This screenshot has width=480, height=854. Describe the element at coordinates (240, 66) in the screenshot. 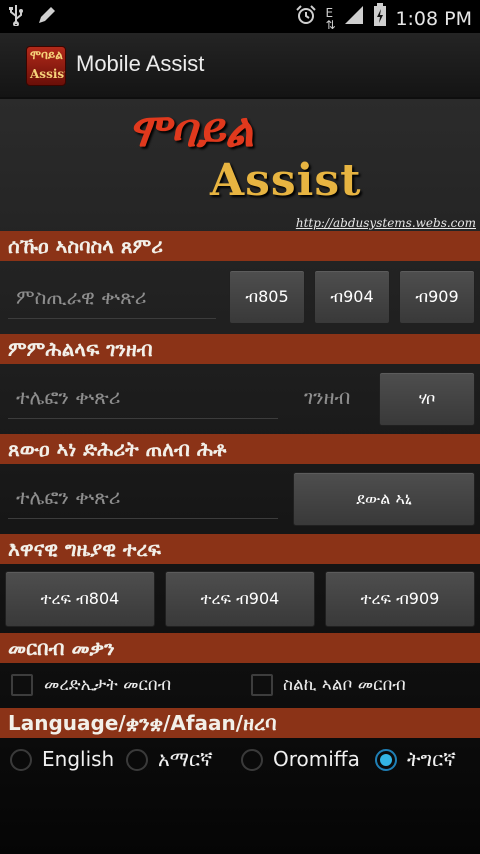

I see `action-bar: ሞባይል Assist Mobile Assist` at that location.